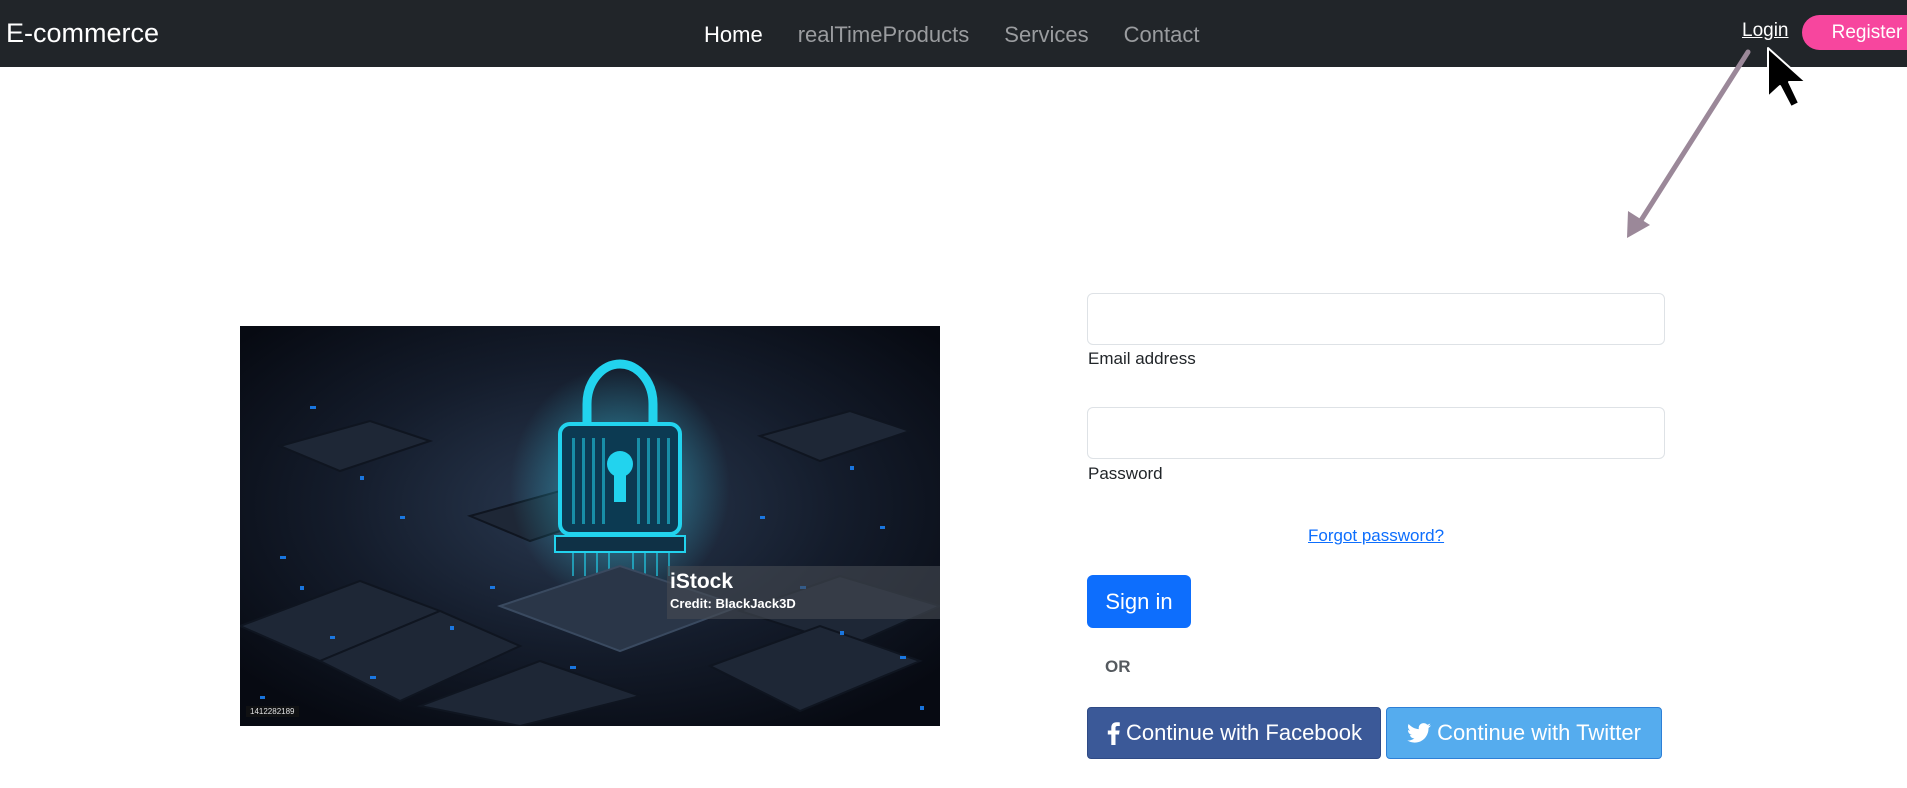 The image size is (1907, 788). What do you see at coordinates (1689, 143) in the screenshot?
I see `annotation-arrow-icon` at bounding box center [1689, 143].